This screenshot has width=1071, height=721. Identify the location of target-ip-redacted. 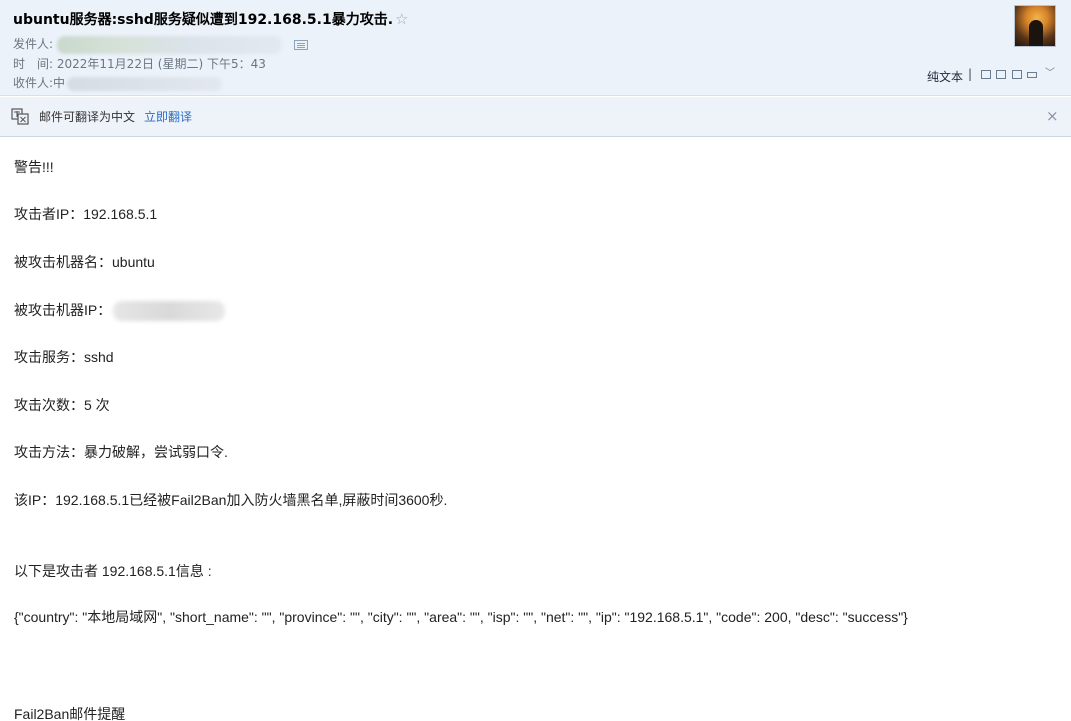
(169, 311).